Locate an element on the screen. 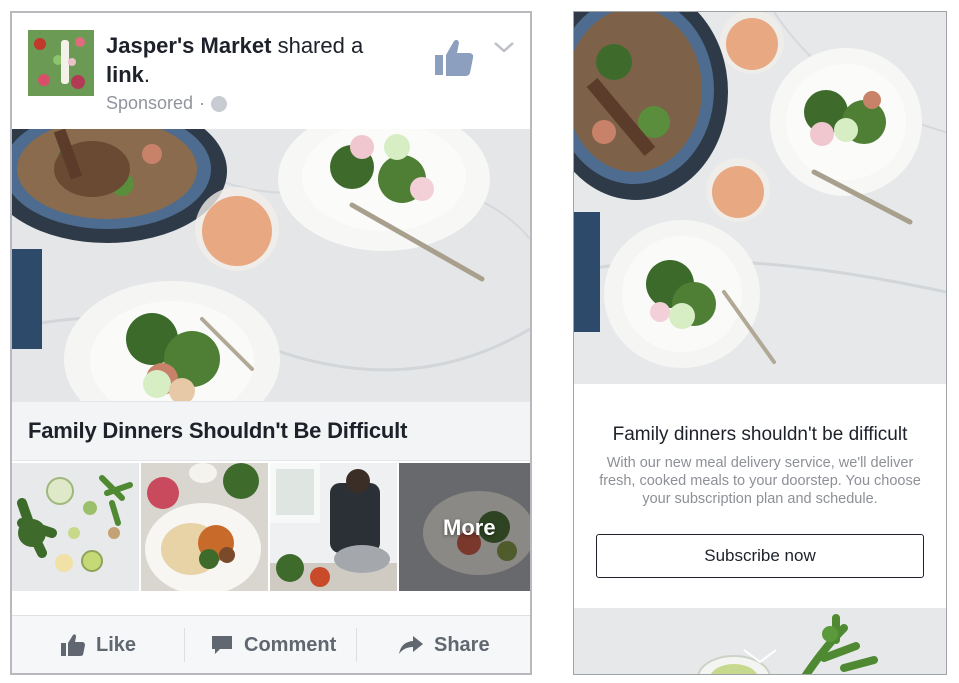  spacer is located at coordinates (271, 603).